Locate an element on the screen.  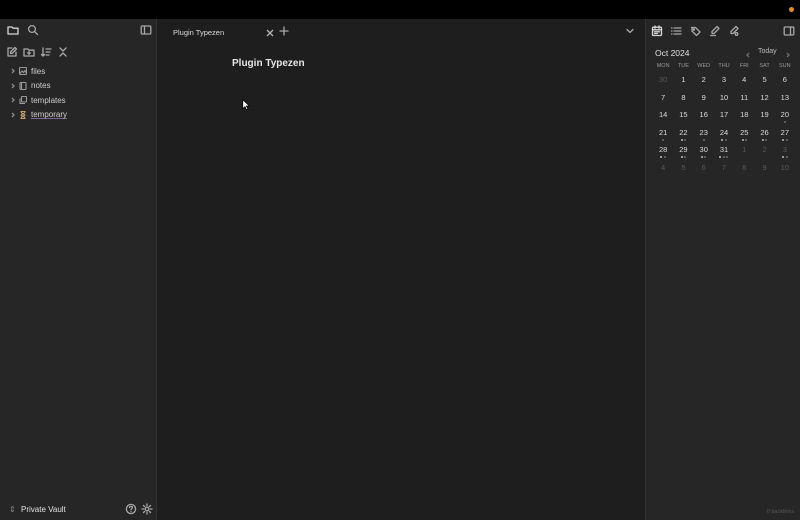
calendar-day: 13 is located at coordinates (785, 102).